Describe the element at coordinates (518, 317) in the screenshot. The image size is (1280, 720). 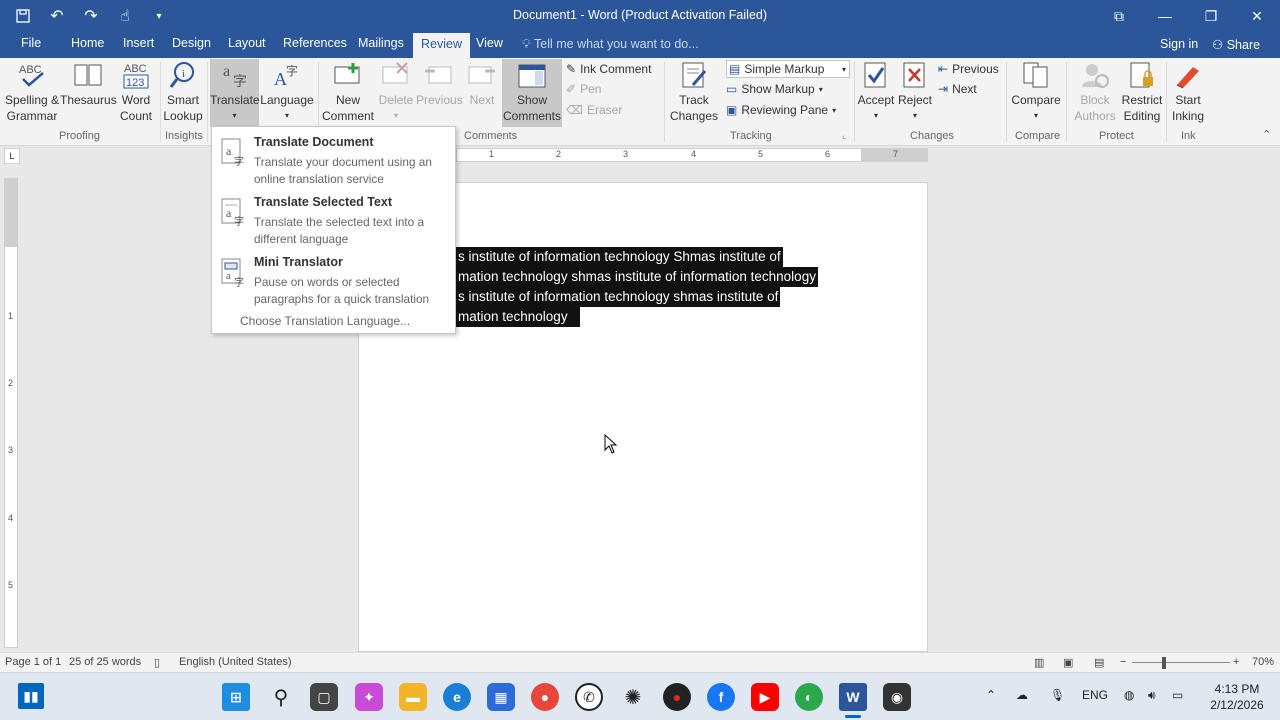
I see `text-line: mation technology` at that location.